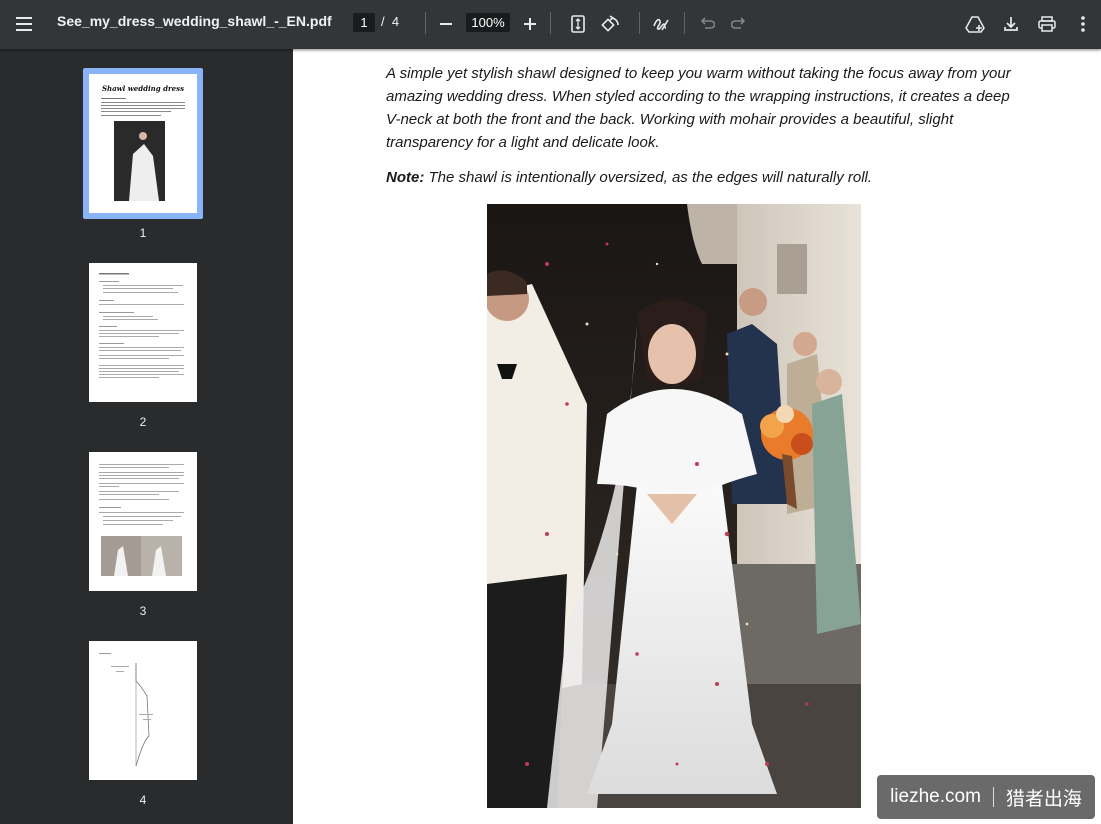  What do you see at coordinates (578, 24) in the screenshot?
I see `fit-page-icon` at bounding box center [578, 24].